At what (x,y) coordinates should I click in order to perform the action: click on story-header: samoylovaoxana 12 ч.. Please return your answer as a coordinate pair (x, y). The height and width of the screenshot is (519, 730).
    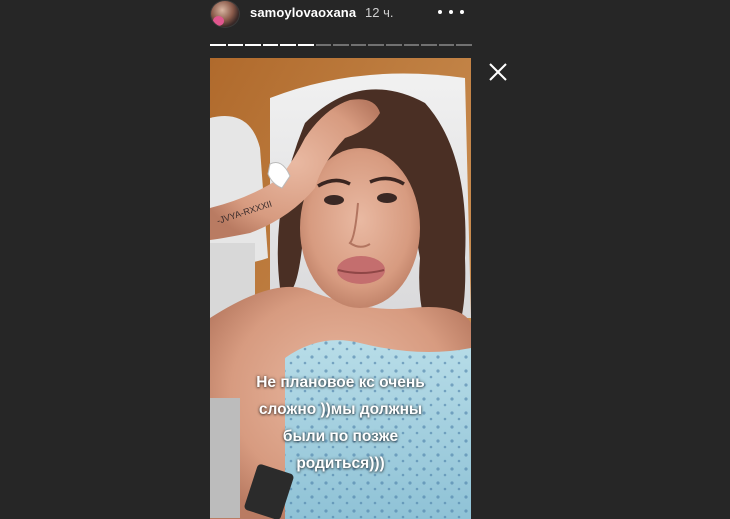
    Looking at the image, I should click on (341, 15).